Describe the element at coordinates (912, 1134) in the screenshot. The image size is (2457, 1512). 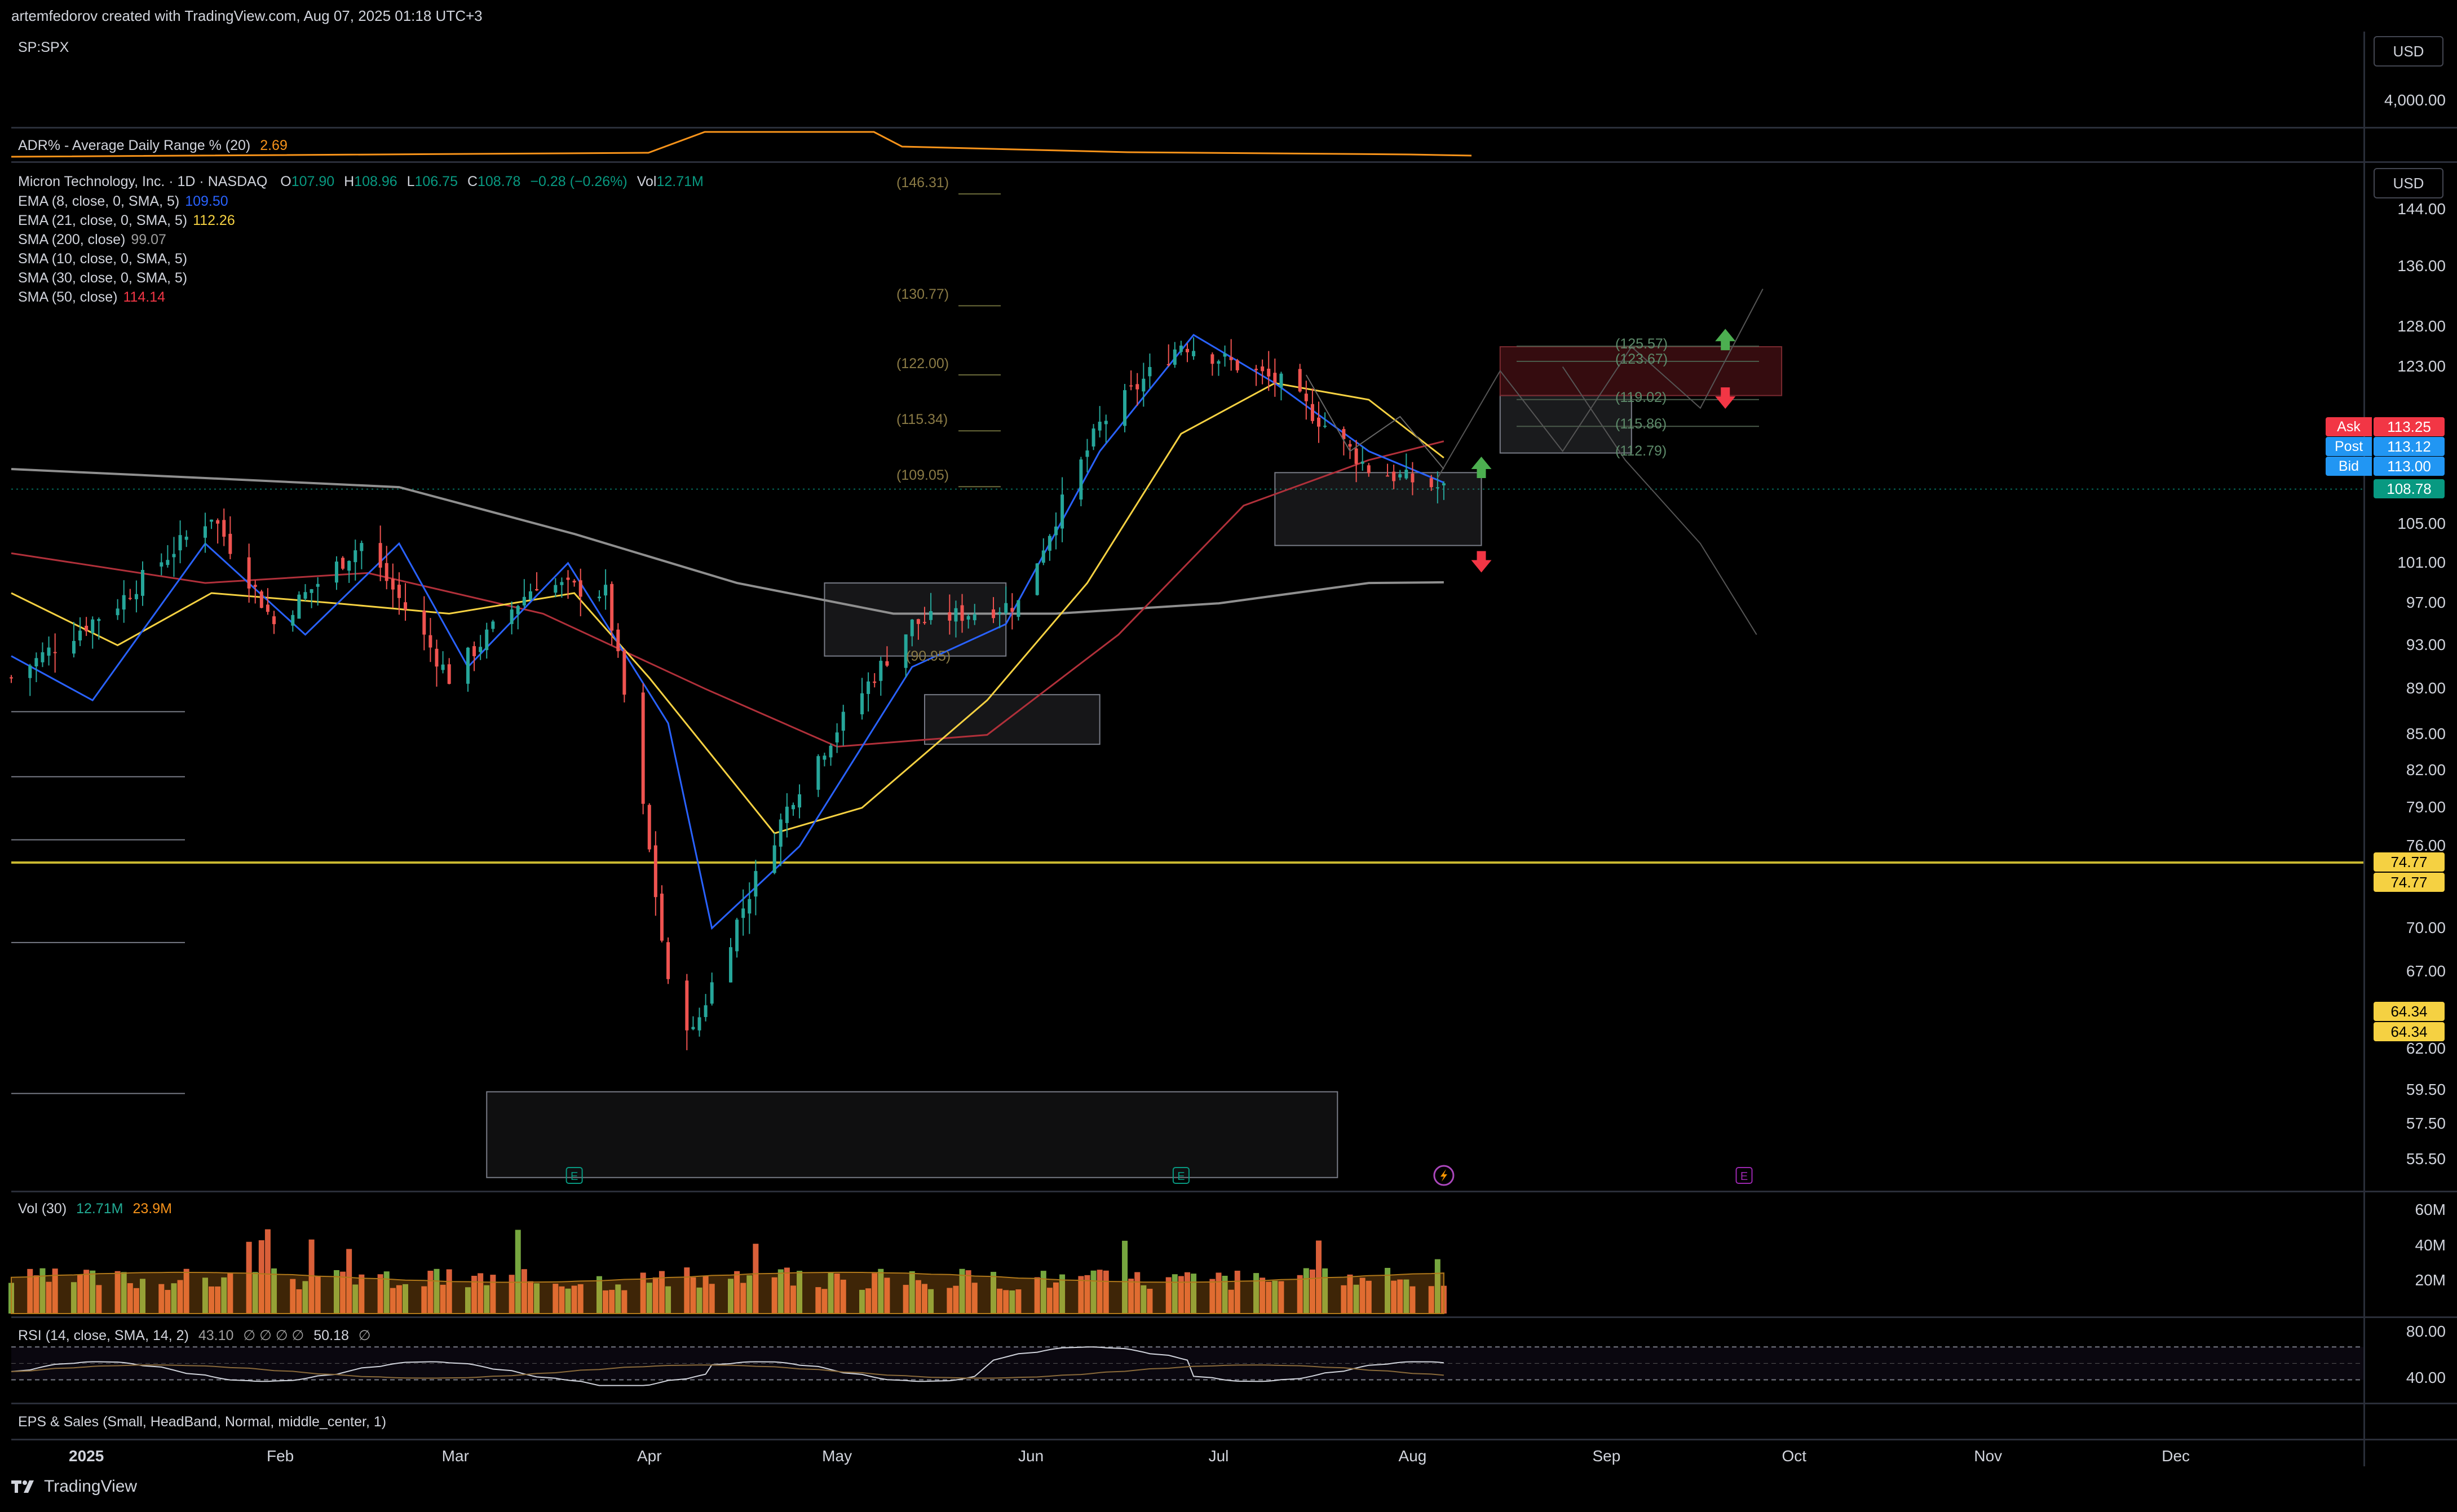
I see `earnings-range-box` at that location.